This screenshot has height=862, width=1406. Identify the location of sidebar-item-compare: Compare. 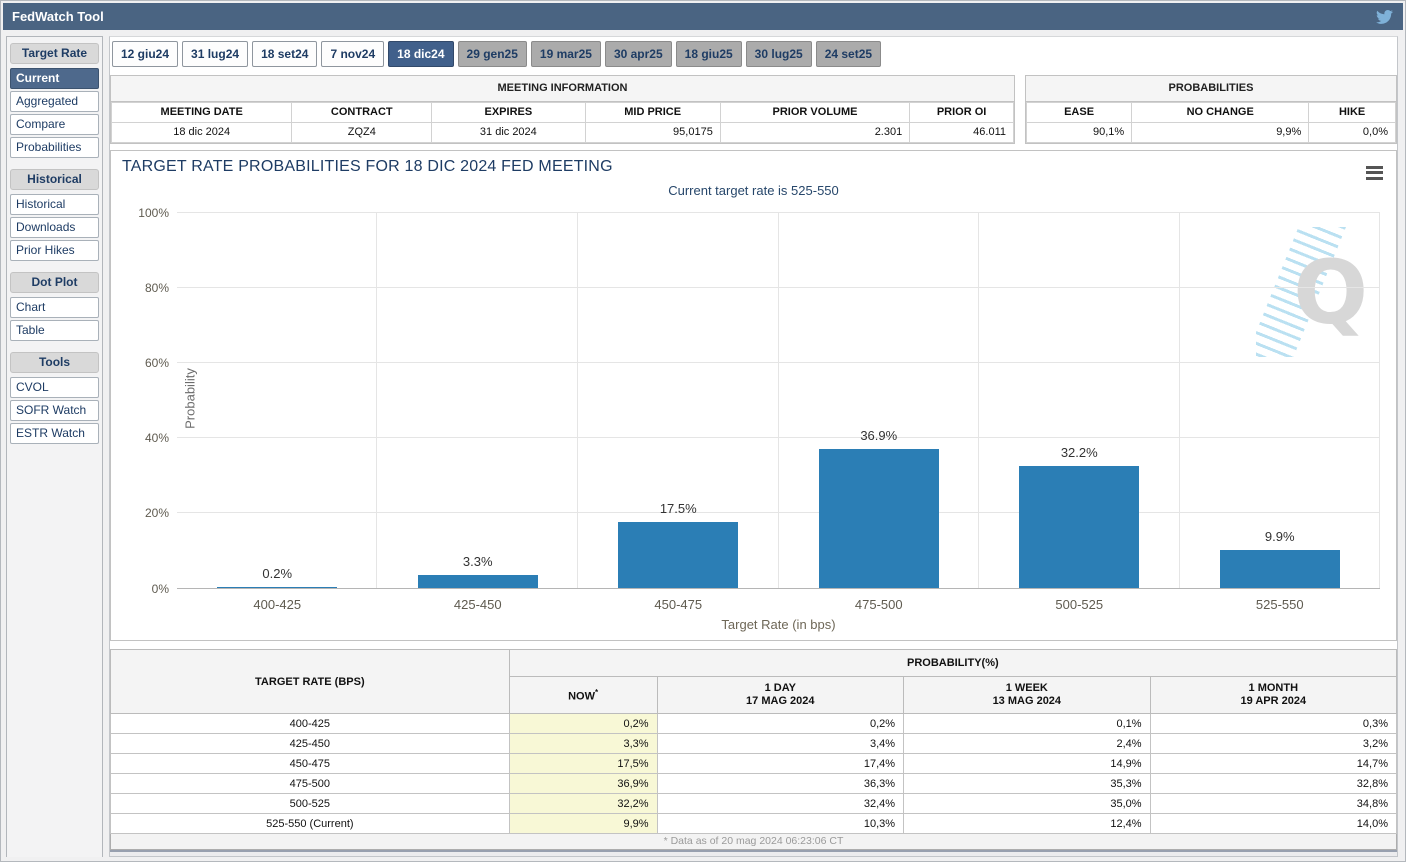
(54, 124).